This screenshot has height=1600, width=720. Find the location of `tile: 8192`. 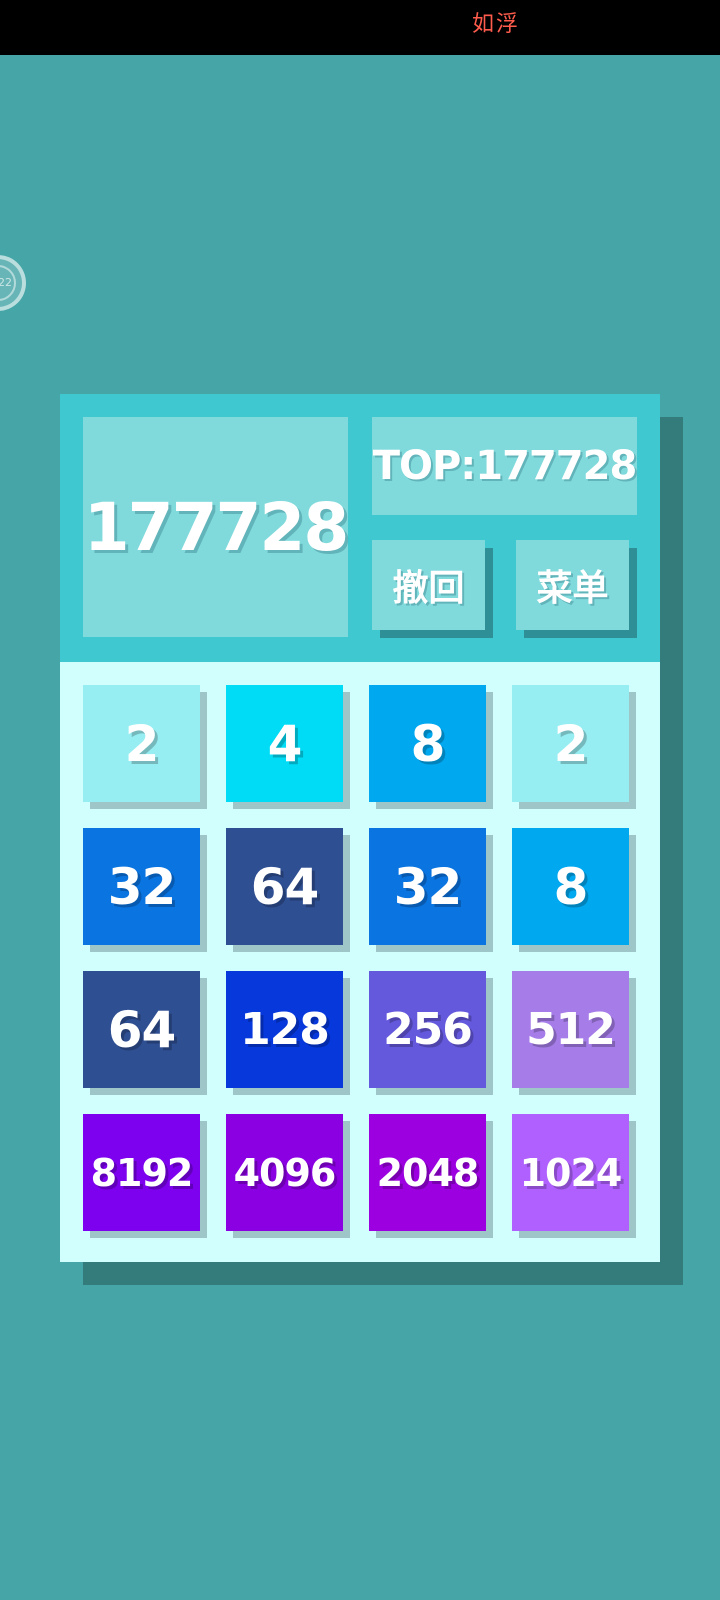

tile: 8192 is located at coordinates (141, 1172).